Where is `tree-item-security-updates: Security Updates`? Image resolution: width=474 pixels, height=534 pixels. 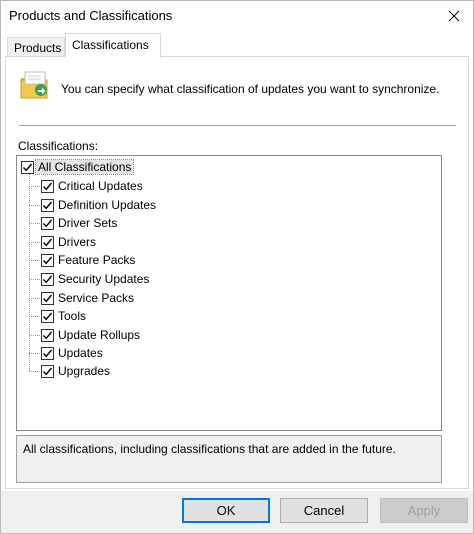
tree-item-security-updates: Security Updates is located at coordinates (96, 279).